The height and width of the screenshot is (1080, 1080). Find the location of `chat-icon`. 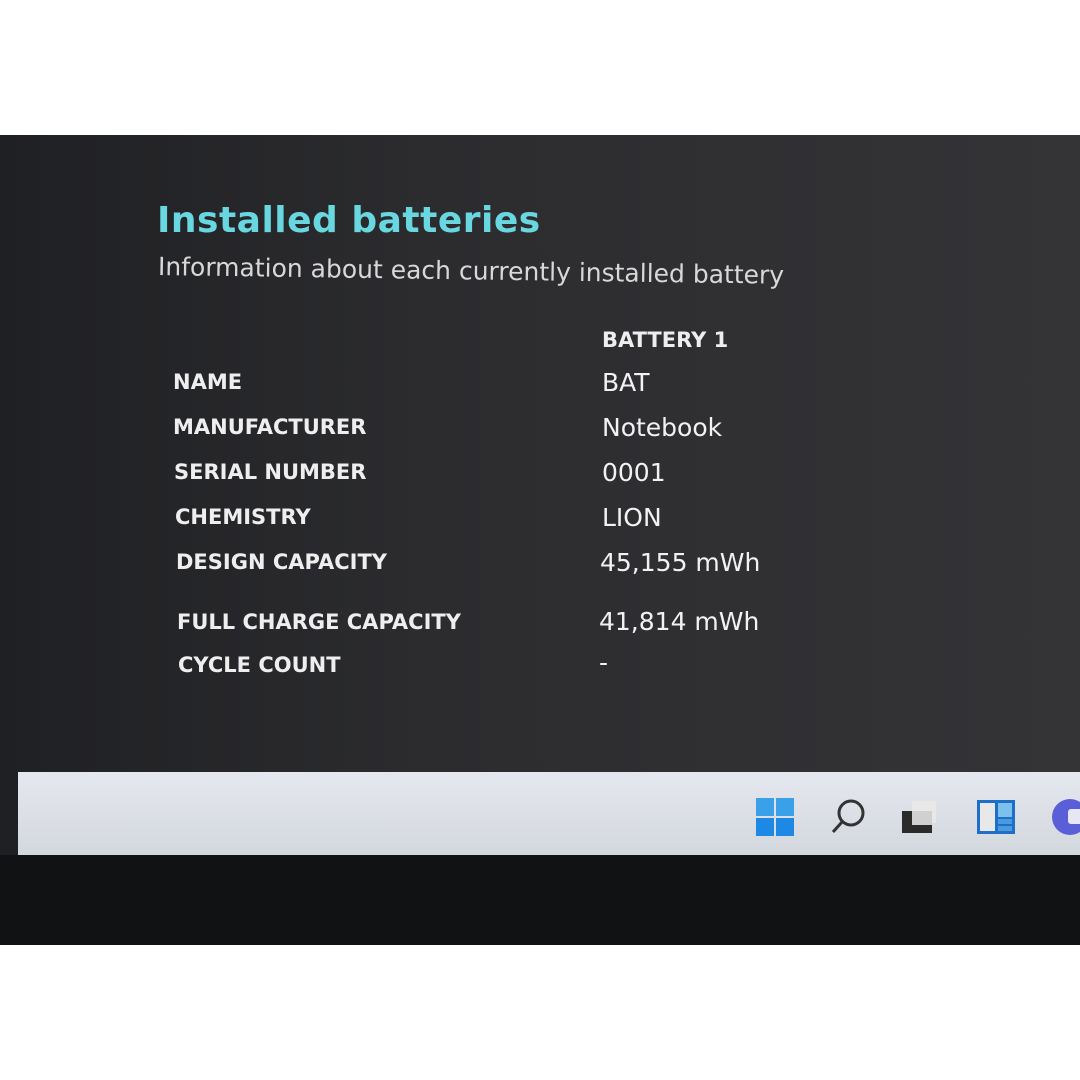

chat-icon is located at coordinates (1064, 817).